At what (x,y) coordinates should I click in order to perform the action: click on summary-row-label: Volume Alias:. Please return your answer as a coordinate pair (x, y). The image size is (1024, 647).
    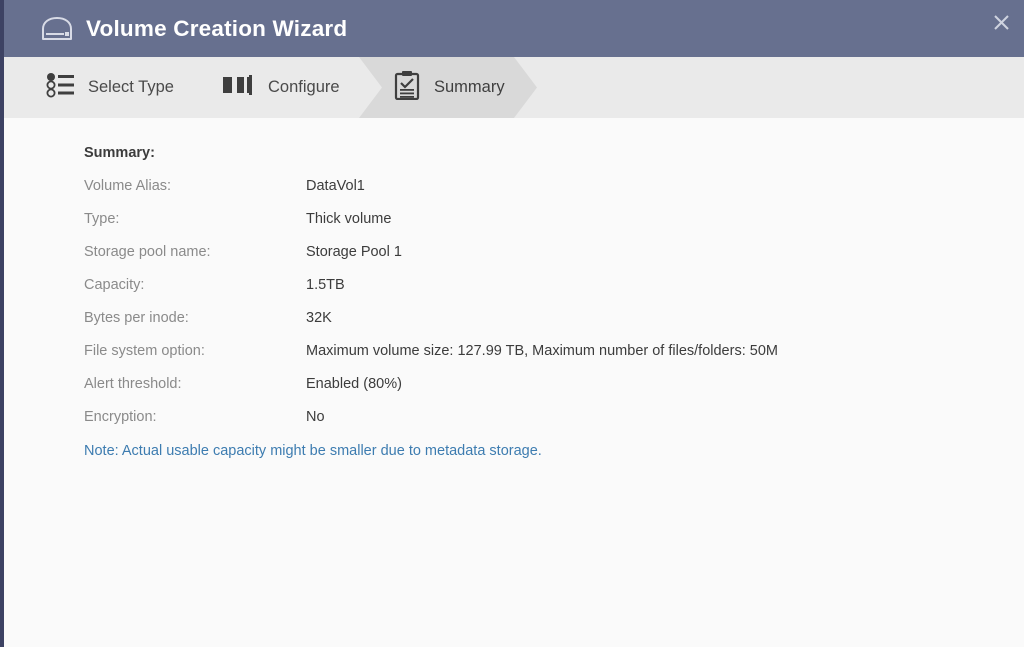
    Looking at the image, I should click on (128, 186).